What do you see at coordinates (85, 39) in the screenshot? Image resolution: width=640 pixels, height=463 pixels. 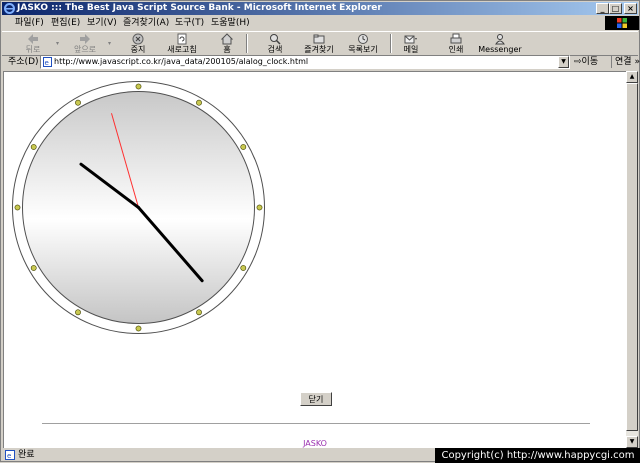 I see `forward-arrow-icon` at bounding box center [85, 39].